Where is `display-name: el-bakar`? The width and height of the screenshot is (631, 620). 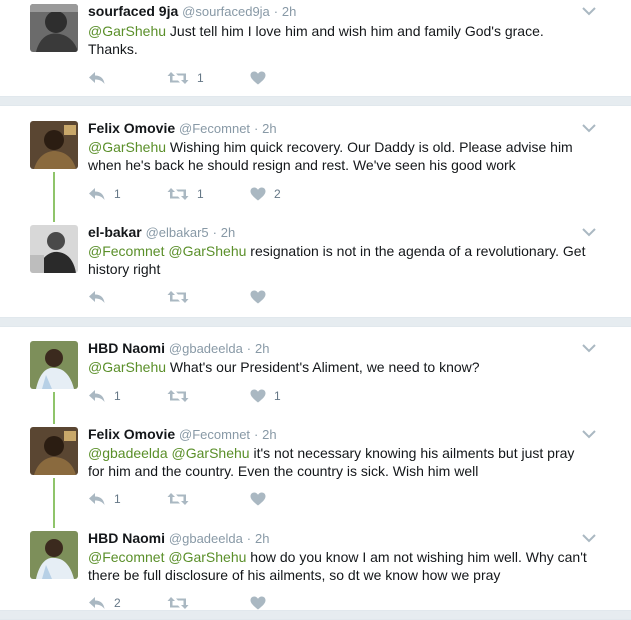
display-name: el-bakar is located at coordinates (115, 232).